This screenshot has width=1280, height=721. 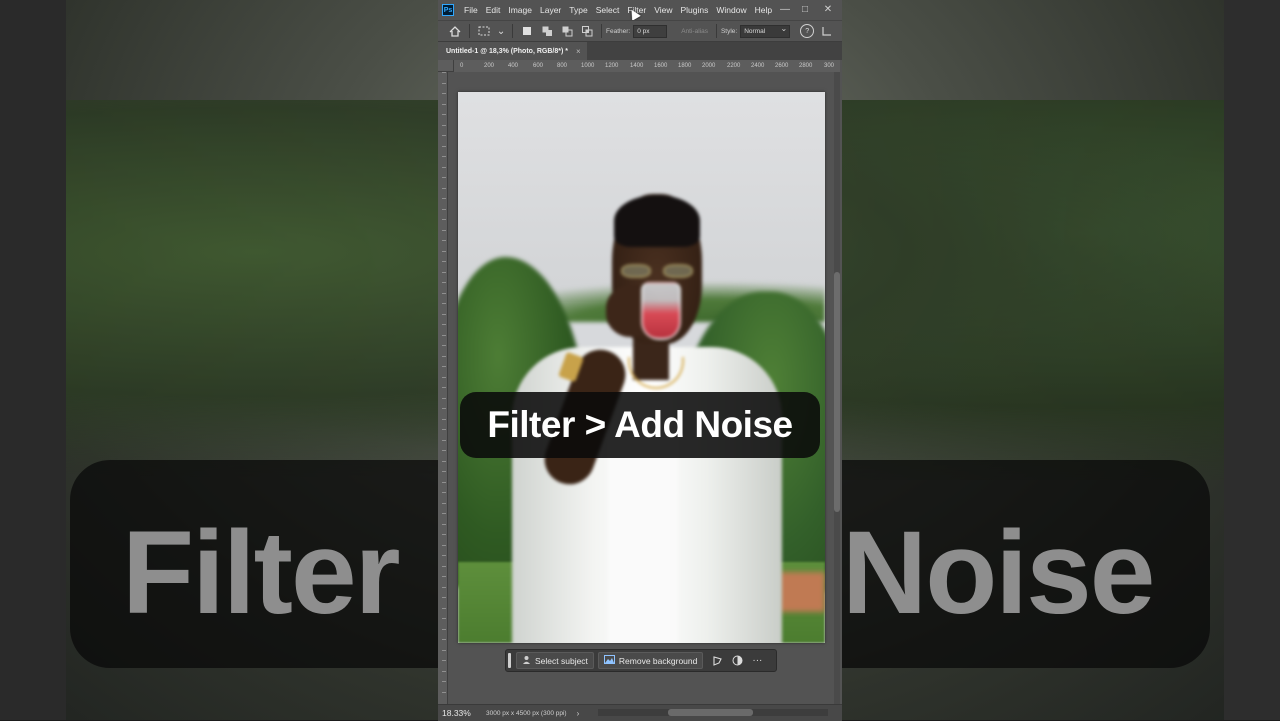 What do you see at coordinates (567, 31) in the screenshot?
I see `subtract-from-selection-icon` at bounding box center [567, 31].